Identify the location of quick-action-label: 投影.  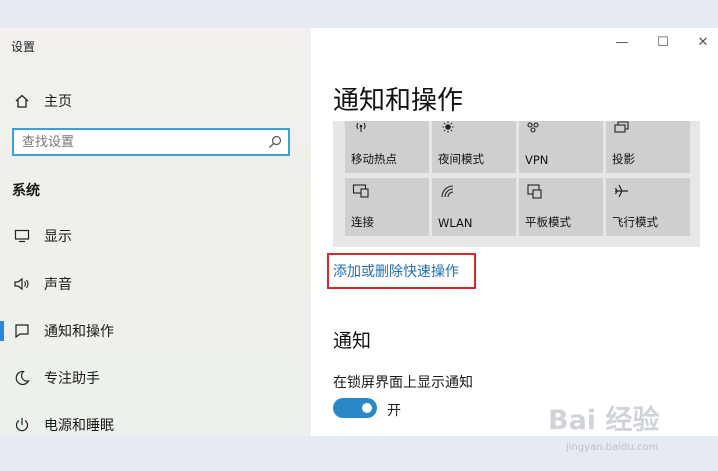
(623, 159).